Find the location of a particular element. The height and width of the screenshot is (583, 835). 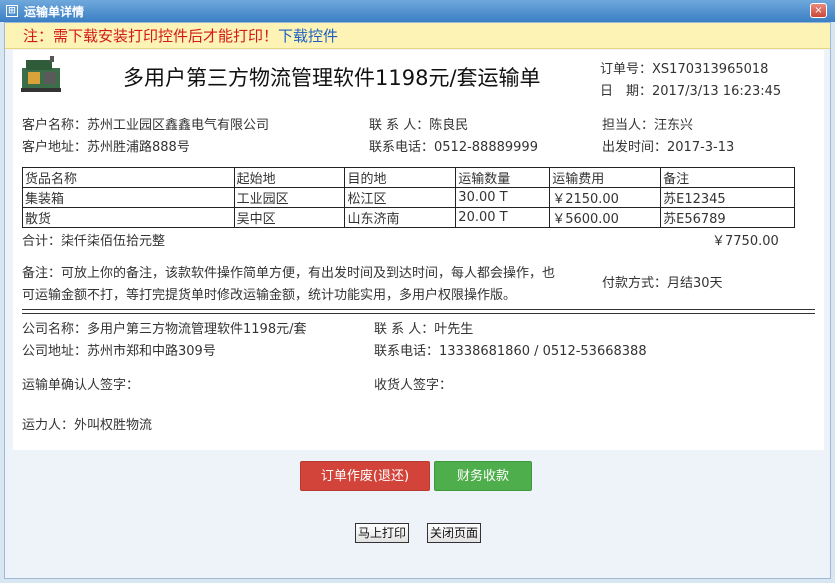

table-cell: ￥5600.00 is located at coordinates (605, 217).